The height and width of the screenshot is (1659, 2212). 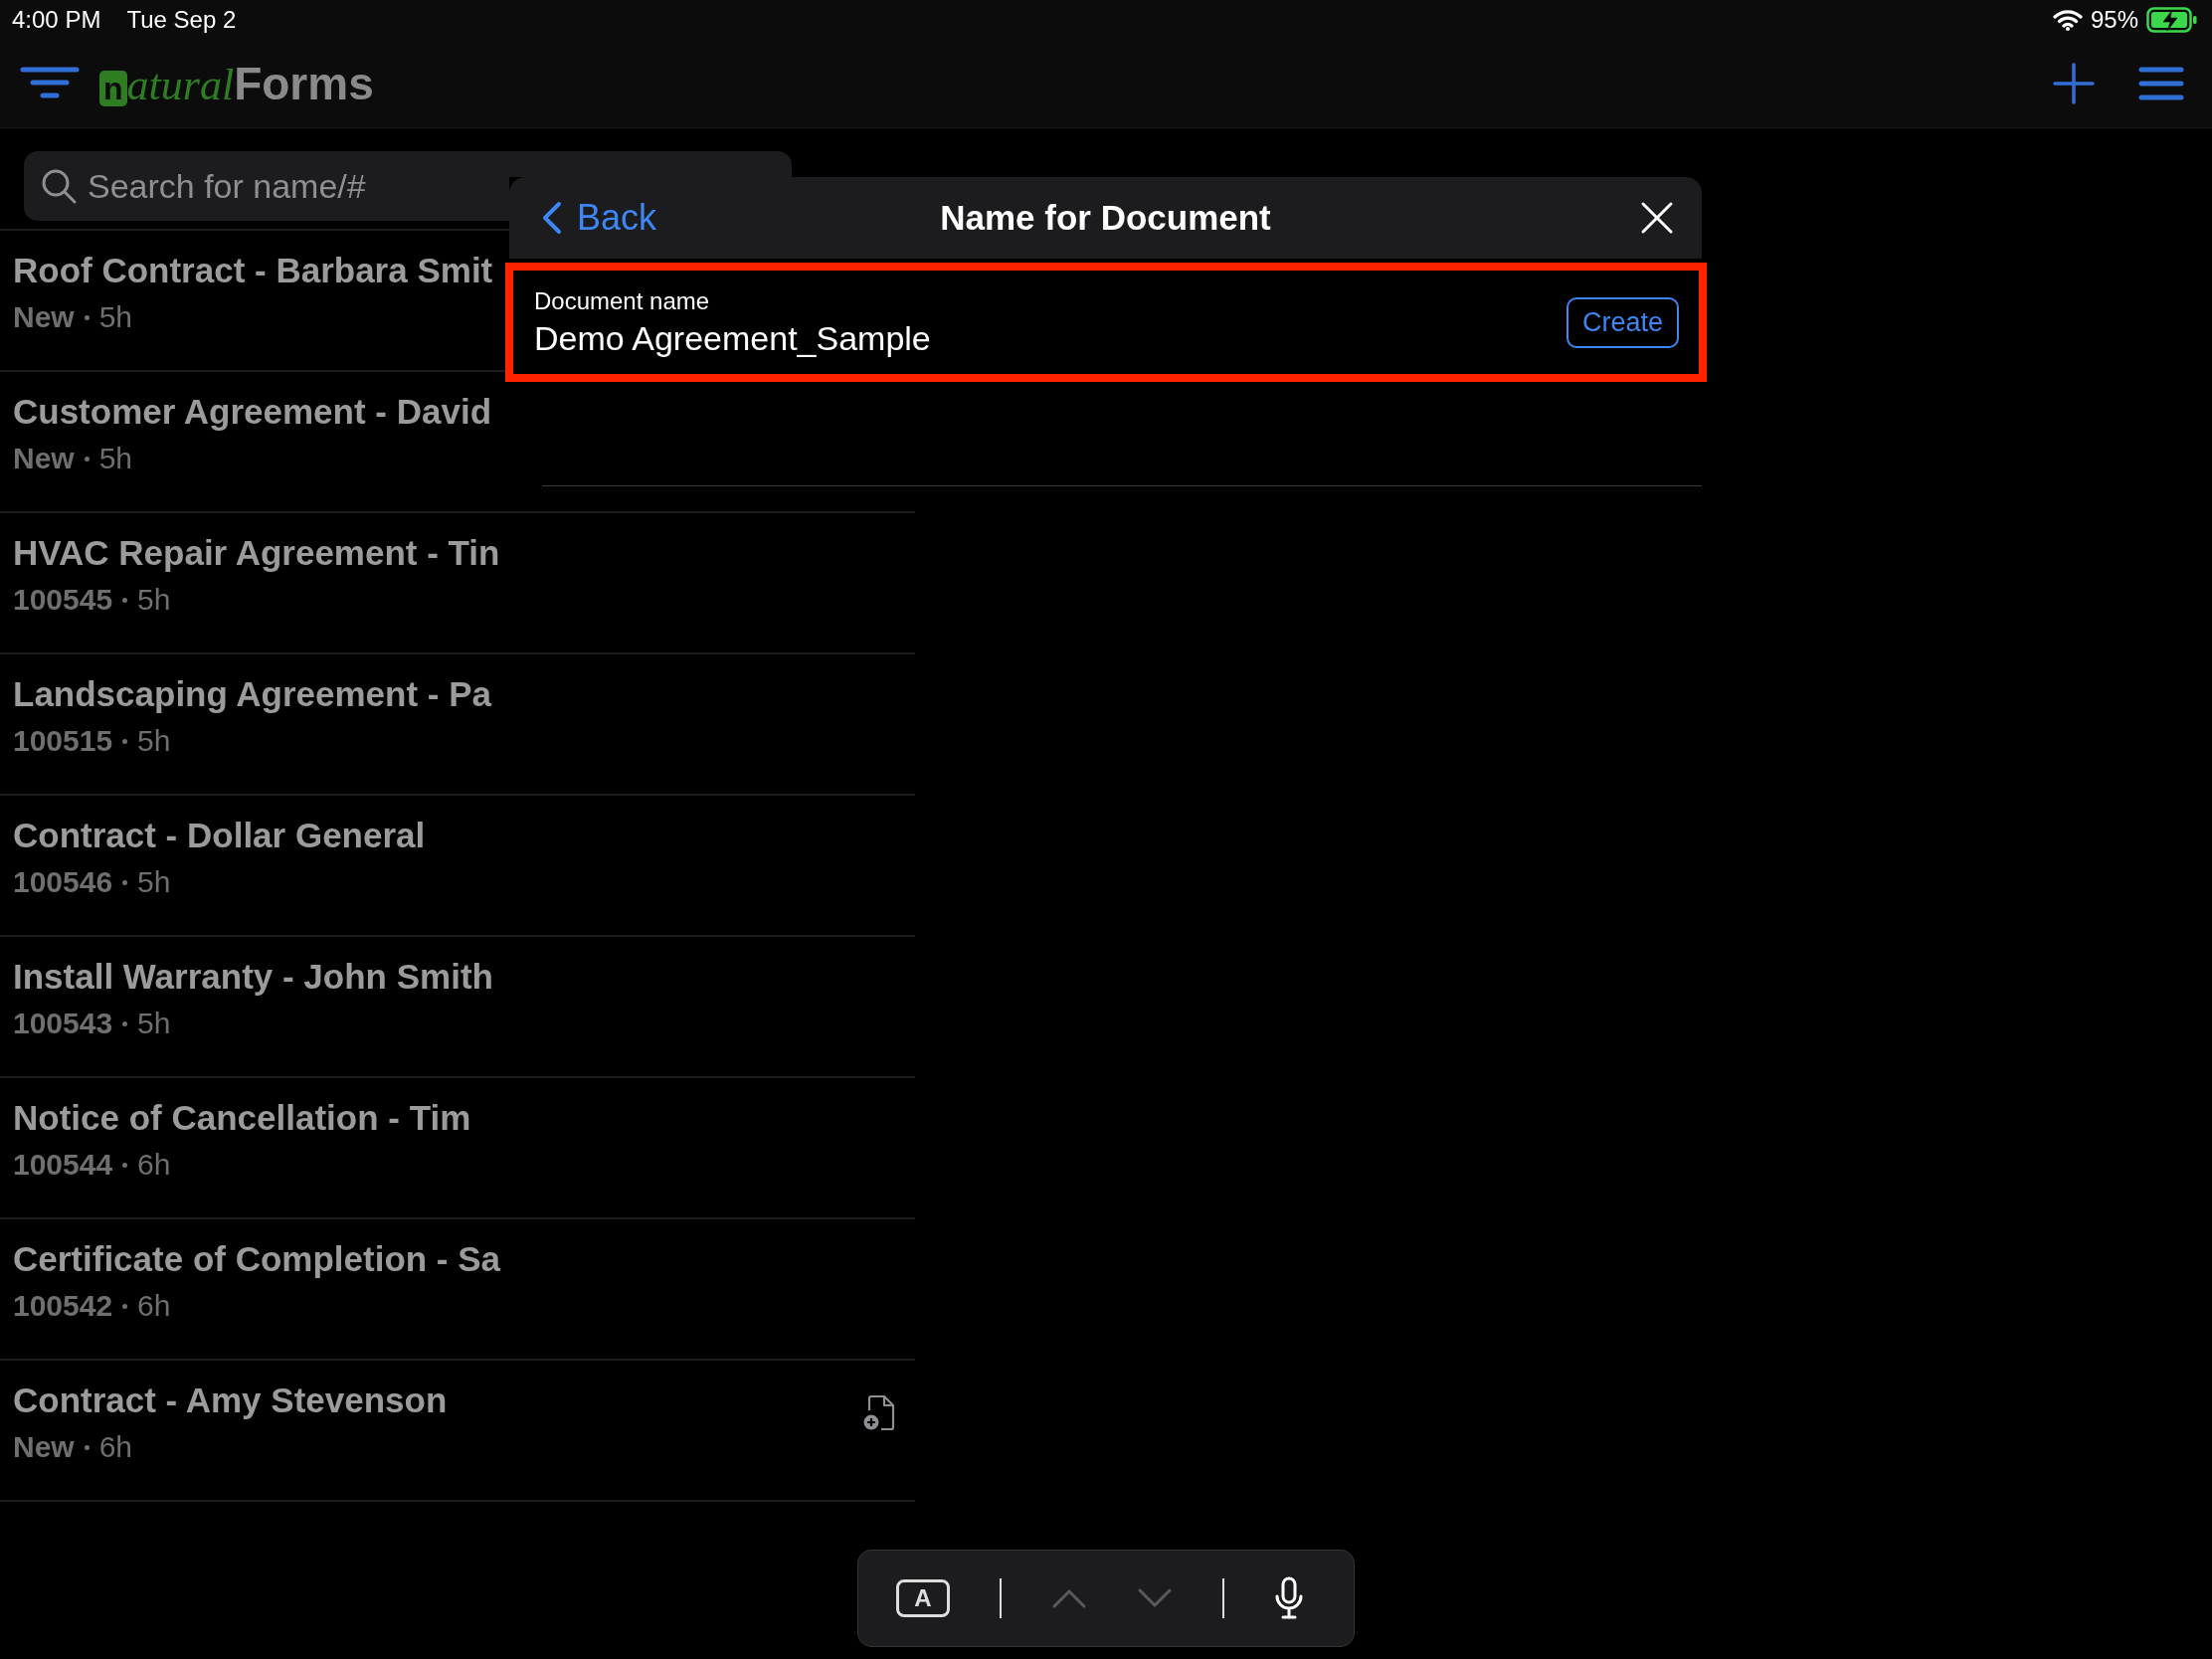 I want to click on document-title: Contract - Dollar General, so click(x=219, y=835).